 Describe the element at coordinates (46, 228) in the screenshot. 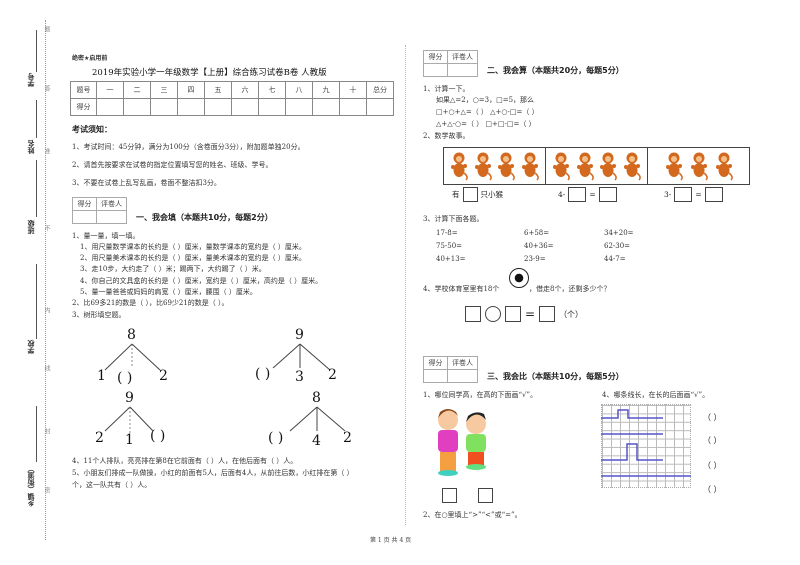

I see `cut-mark: 不` at that location.